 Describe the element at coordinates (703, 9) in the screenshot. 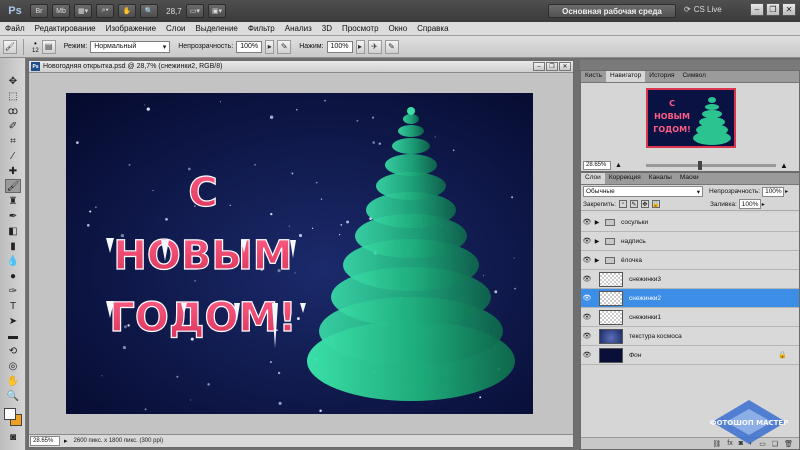

I see `cs-live-button: ⟳ CS Live` at that location.